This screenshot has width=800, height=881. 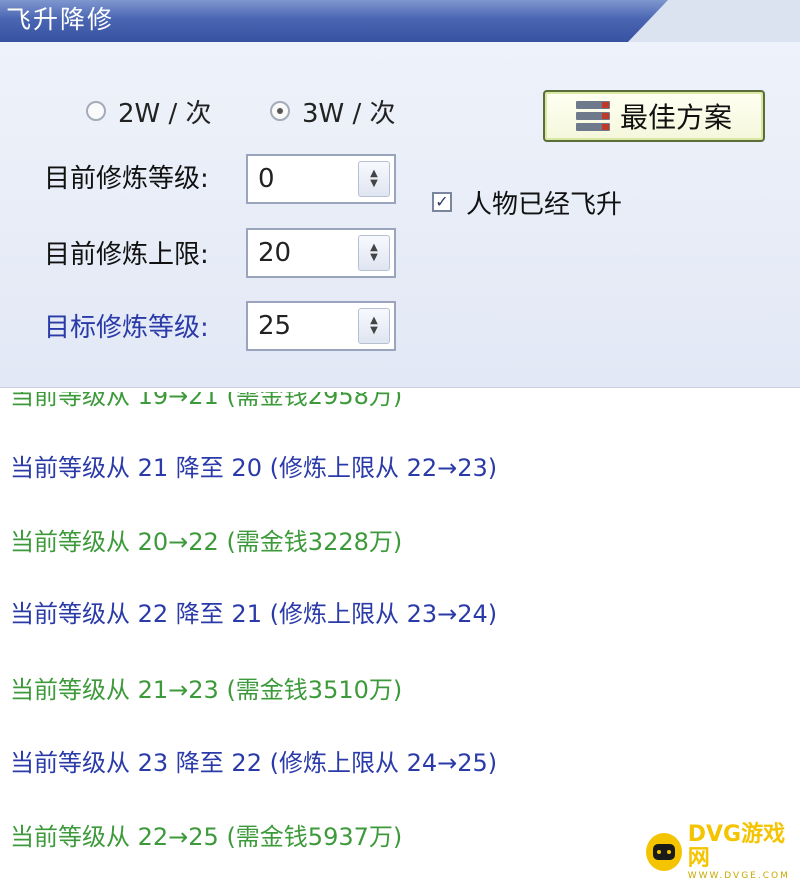 I want to click on log-line: 当前等级从 21→23 (需金钱3510万), so click(x=206, y=690).